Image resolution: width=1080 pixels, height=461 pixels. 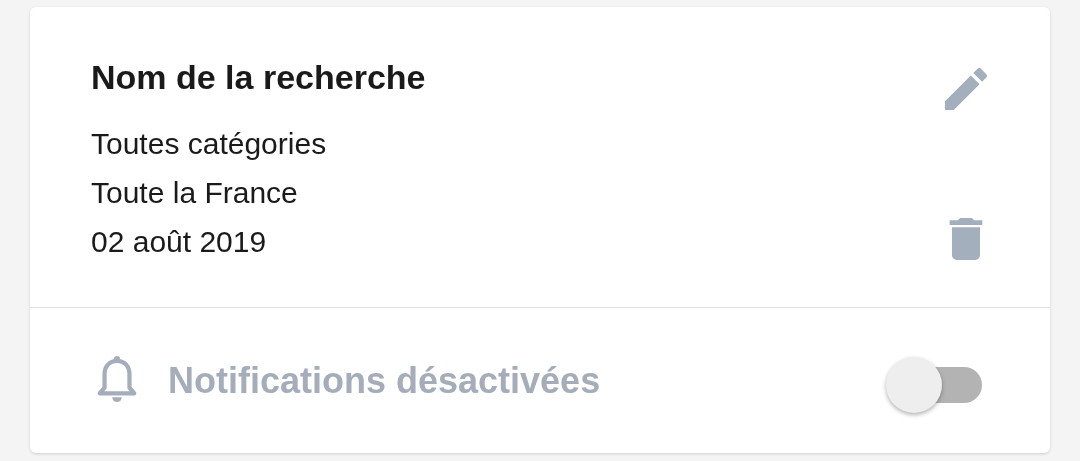 I want to click on notifications-label: Notifications désactivées, so click(x=385, y=380).